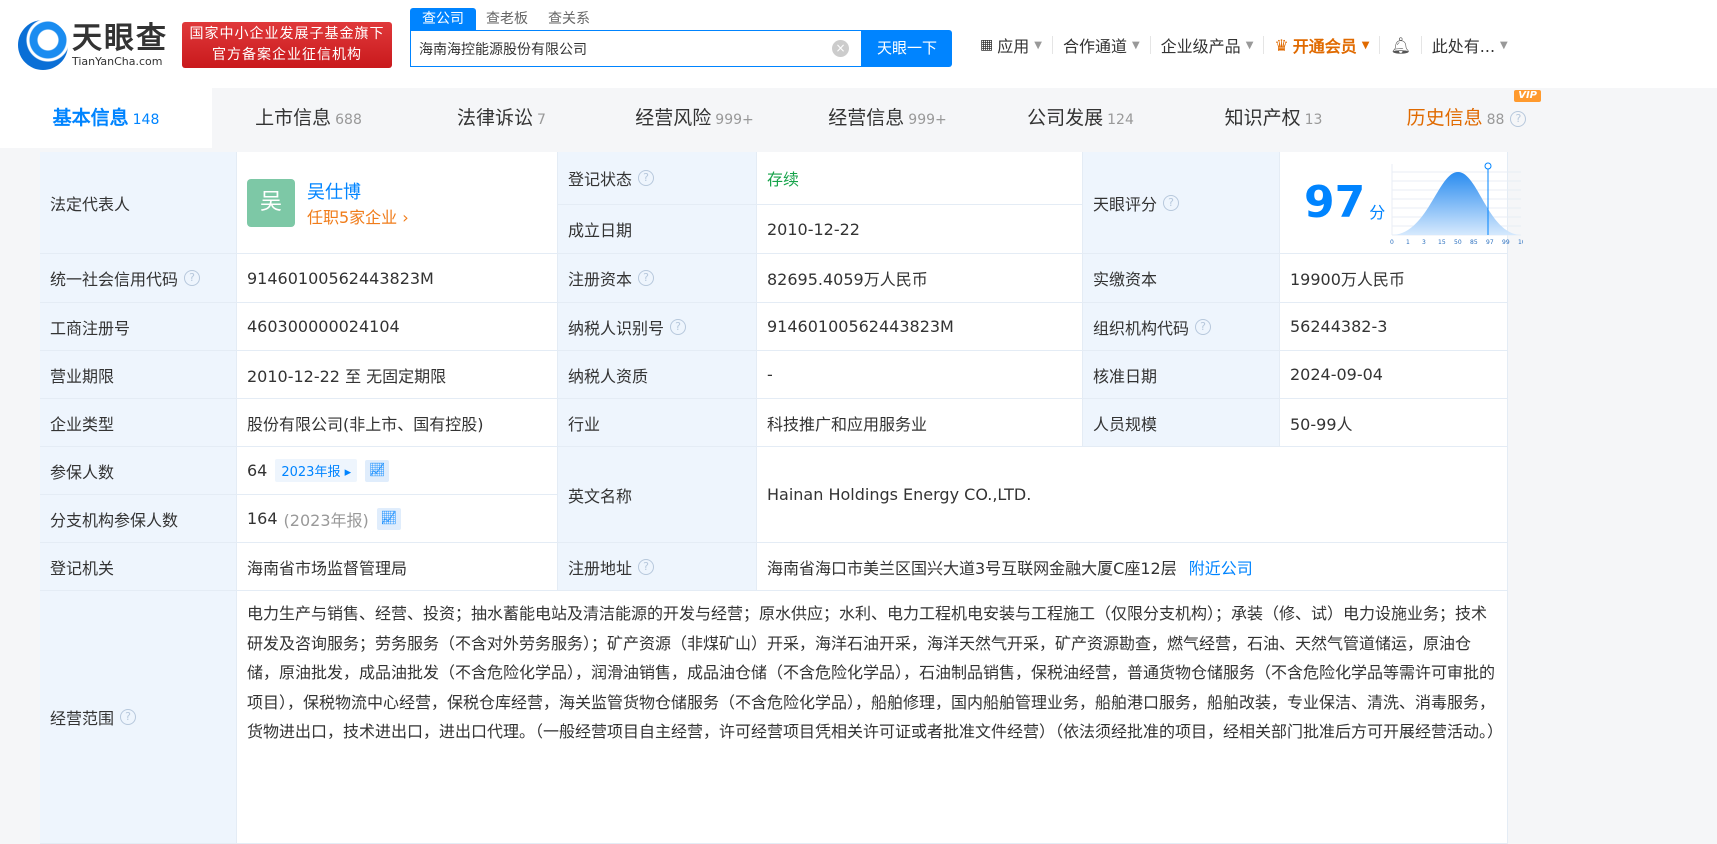 This screenshot has width=1717, height=844. What do you see at coordinates (673, 118) in the screenshot?
I see `tab-label: 经营风险` at bounding box center [673, 118].